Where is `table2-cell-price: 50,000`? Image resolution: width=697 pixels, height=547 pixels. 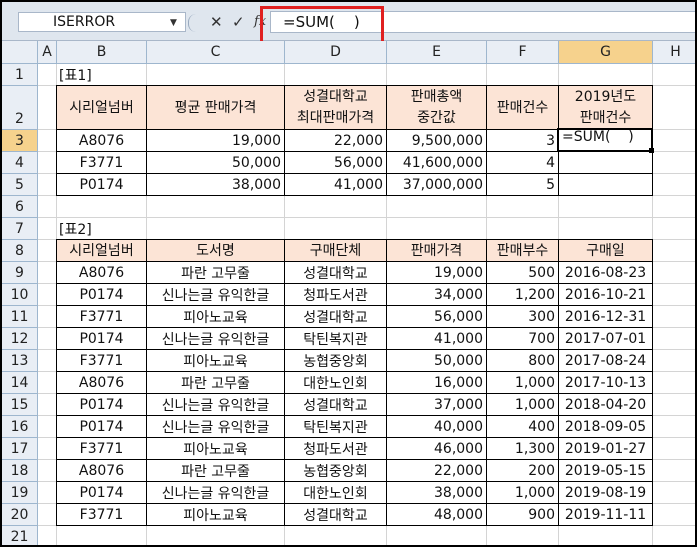 table2-cell-price: 50,000 is located at coordinates (436, 360).